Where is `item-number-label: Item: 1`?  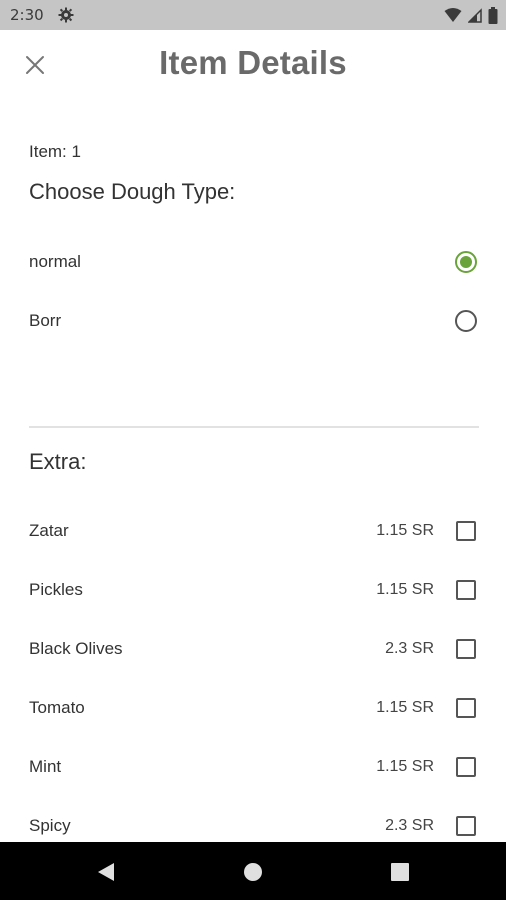 item-number-label: Item: 1 is located at coordinates (55, 151).